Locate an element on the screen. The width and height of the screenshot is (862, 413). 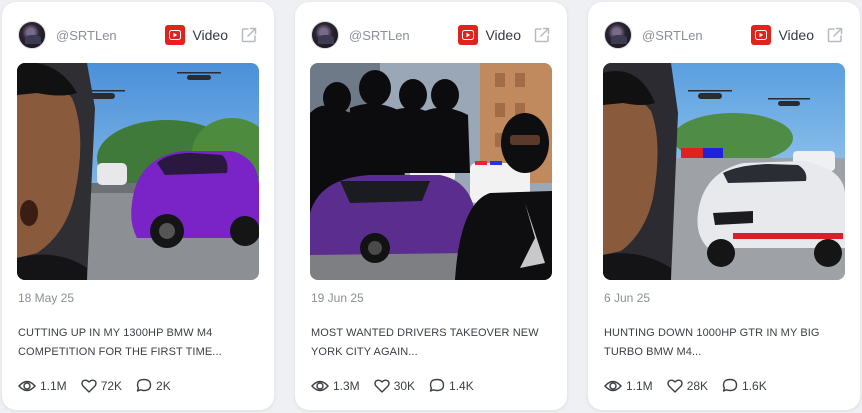
likes-stat: 28K is located at coordinates (687, 385).